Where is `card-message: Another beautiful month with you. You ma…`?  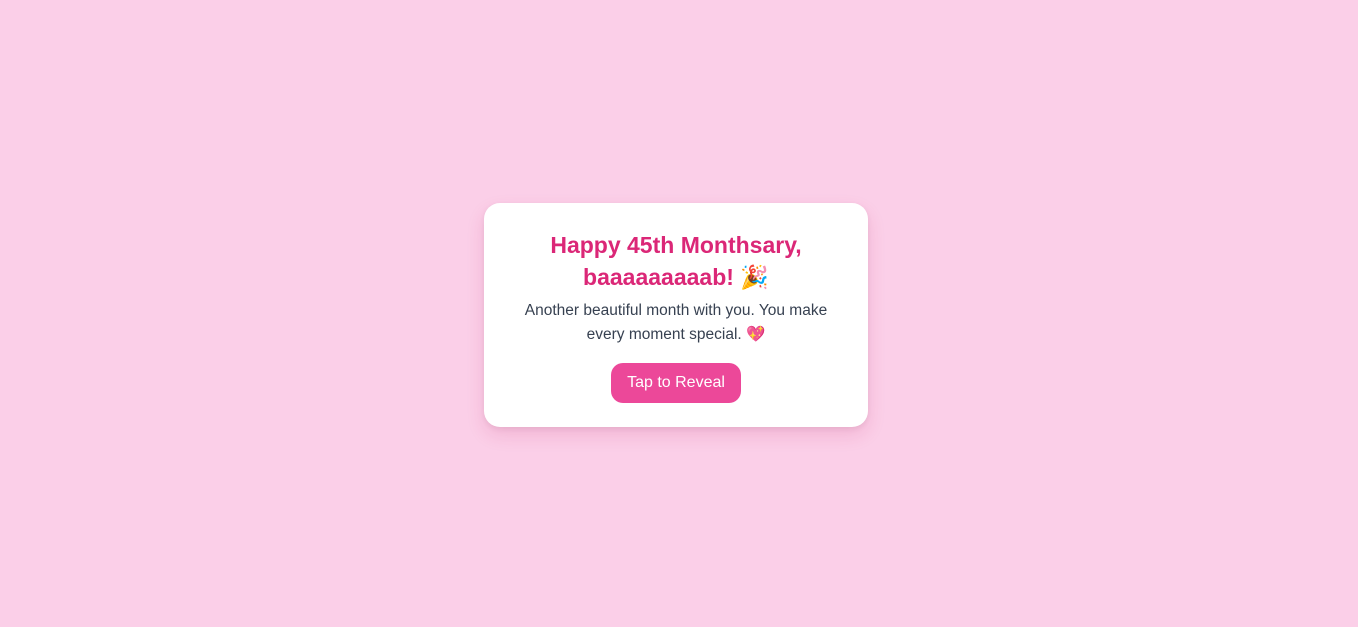 card-message: Another beautiful month with you. You ma… is located at coordinates (676, 323).